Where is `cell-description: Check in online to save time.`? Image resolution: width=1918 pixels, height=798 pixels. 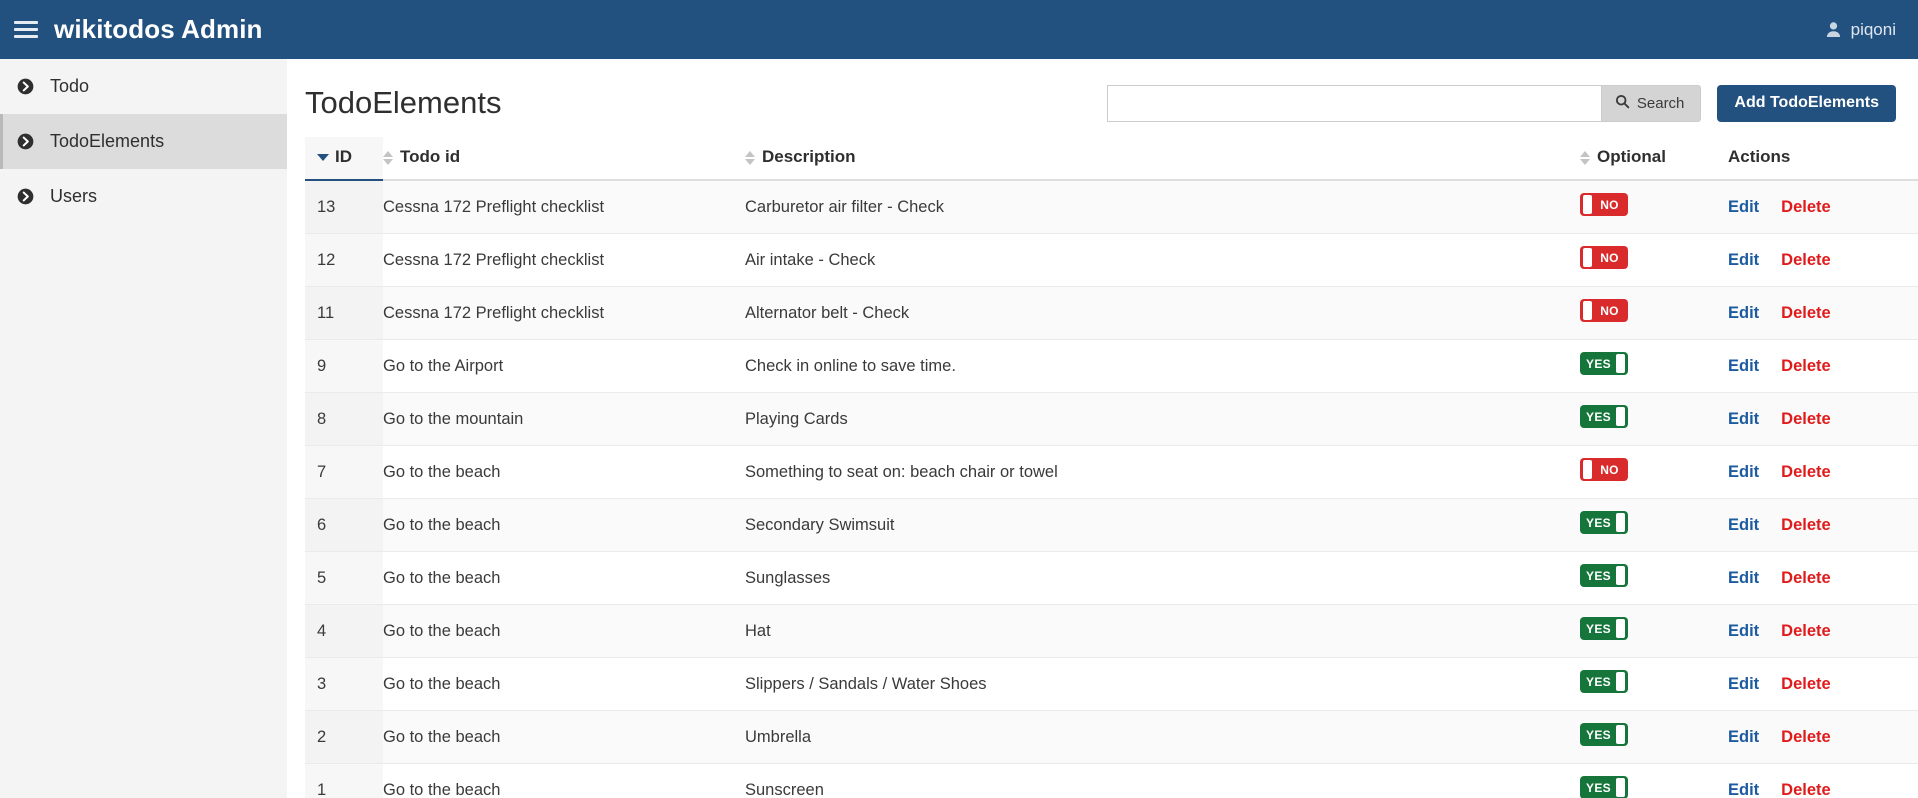 cell-description: Check in online to save time. is located at coordinates (1162, 366).